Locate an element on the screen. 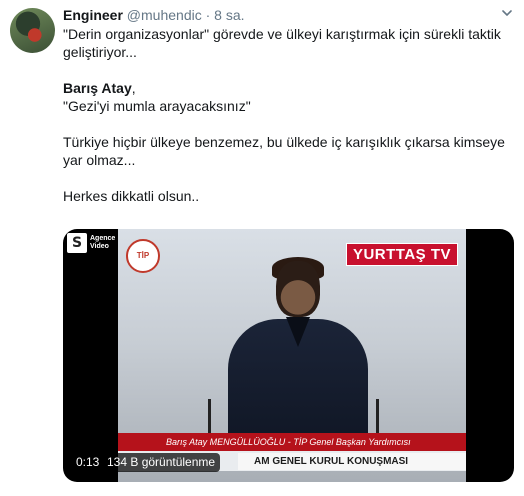  tweet-header: Engineer @muhendic · 8 sa. is located at coordinates (154, 15).